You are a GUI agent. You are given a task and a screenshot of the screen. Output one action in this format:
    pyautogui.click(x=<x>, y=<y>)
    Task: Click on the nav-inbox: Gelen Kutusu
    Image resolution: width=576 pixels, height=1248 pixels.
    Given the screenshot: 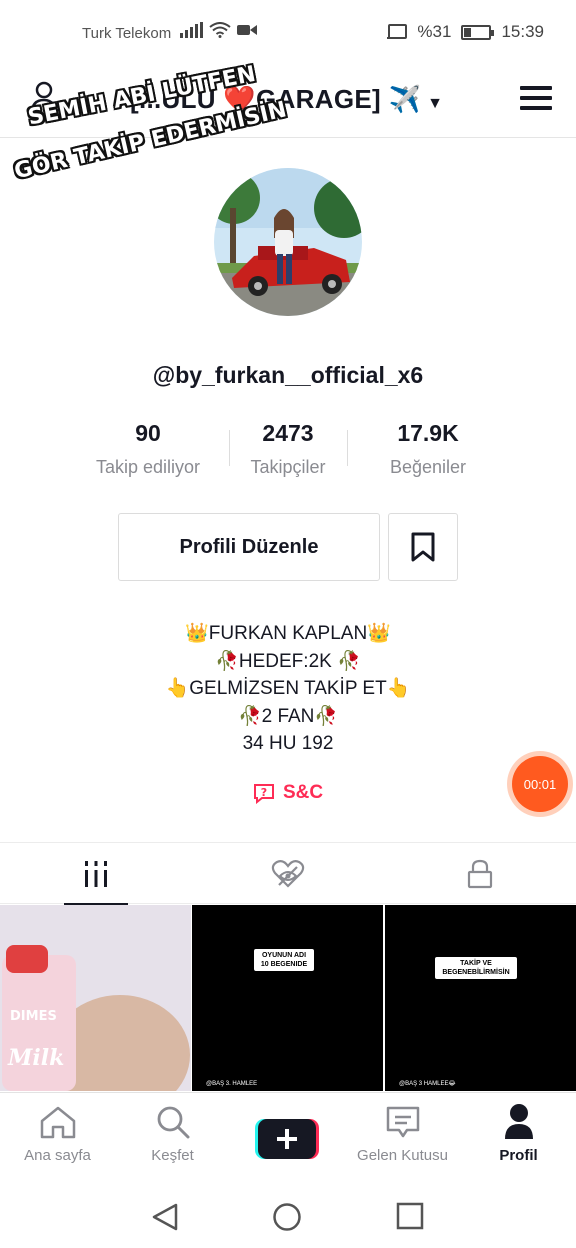 What is the action you would take?
    pyautogui.click(x=402, y=1137)
    